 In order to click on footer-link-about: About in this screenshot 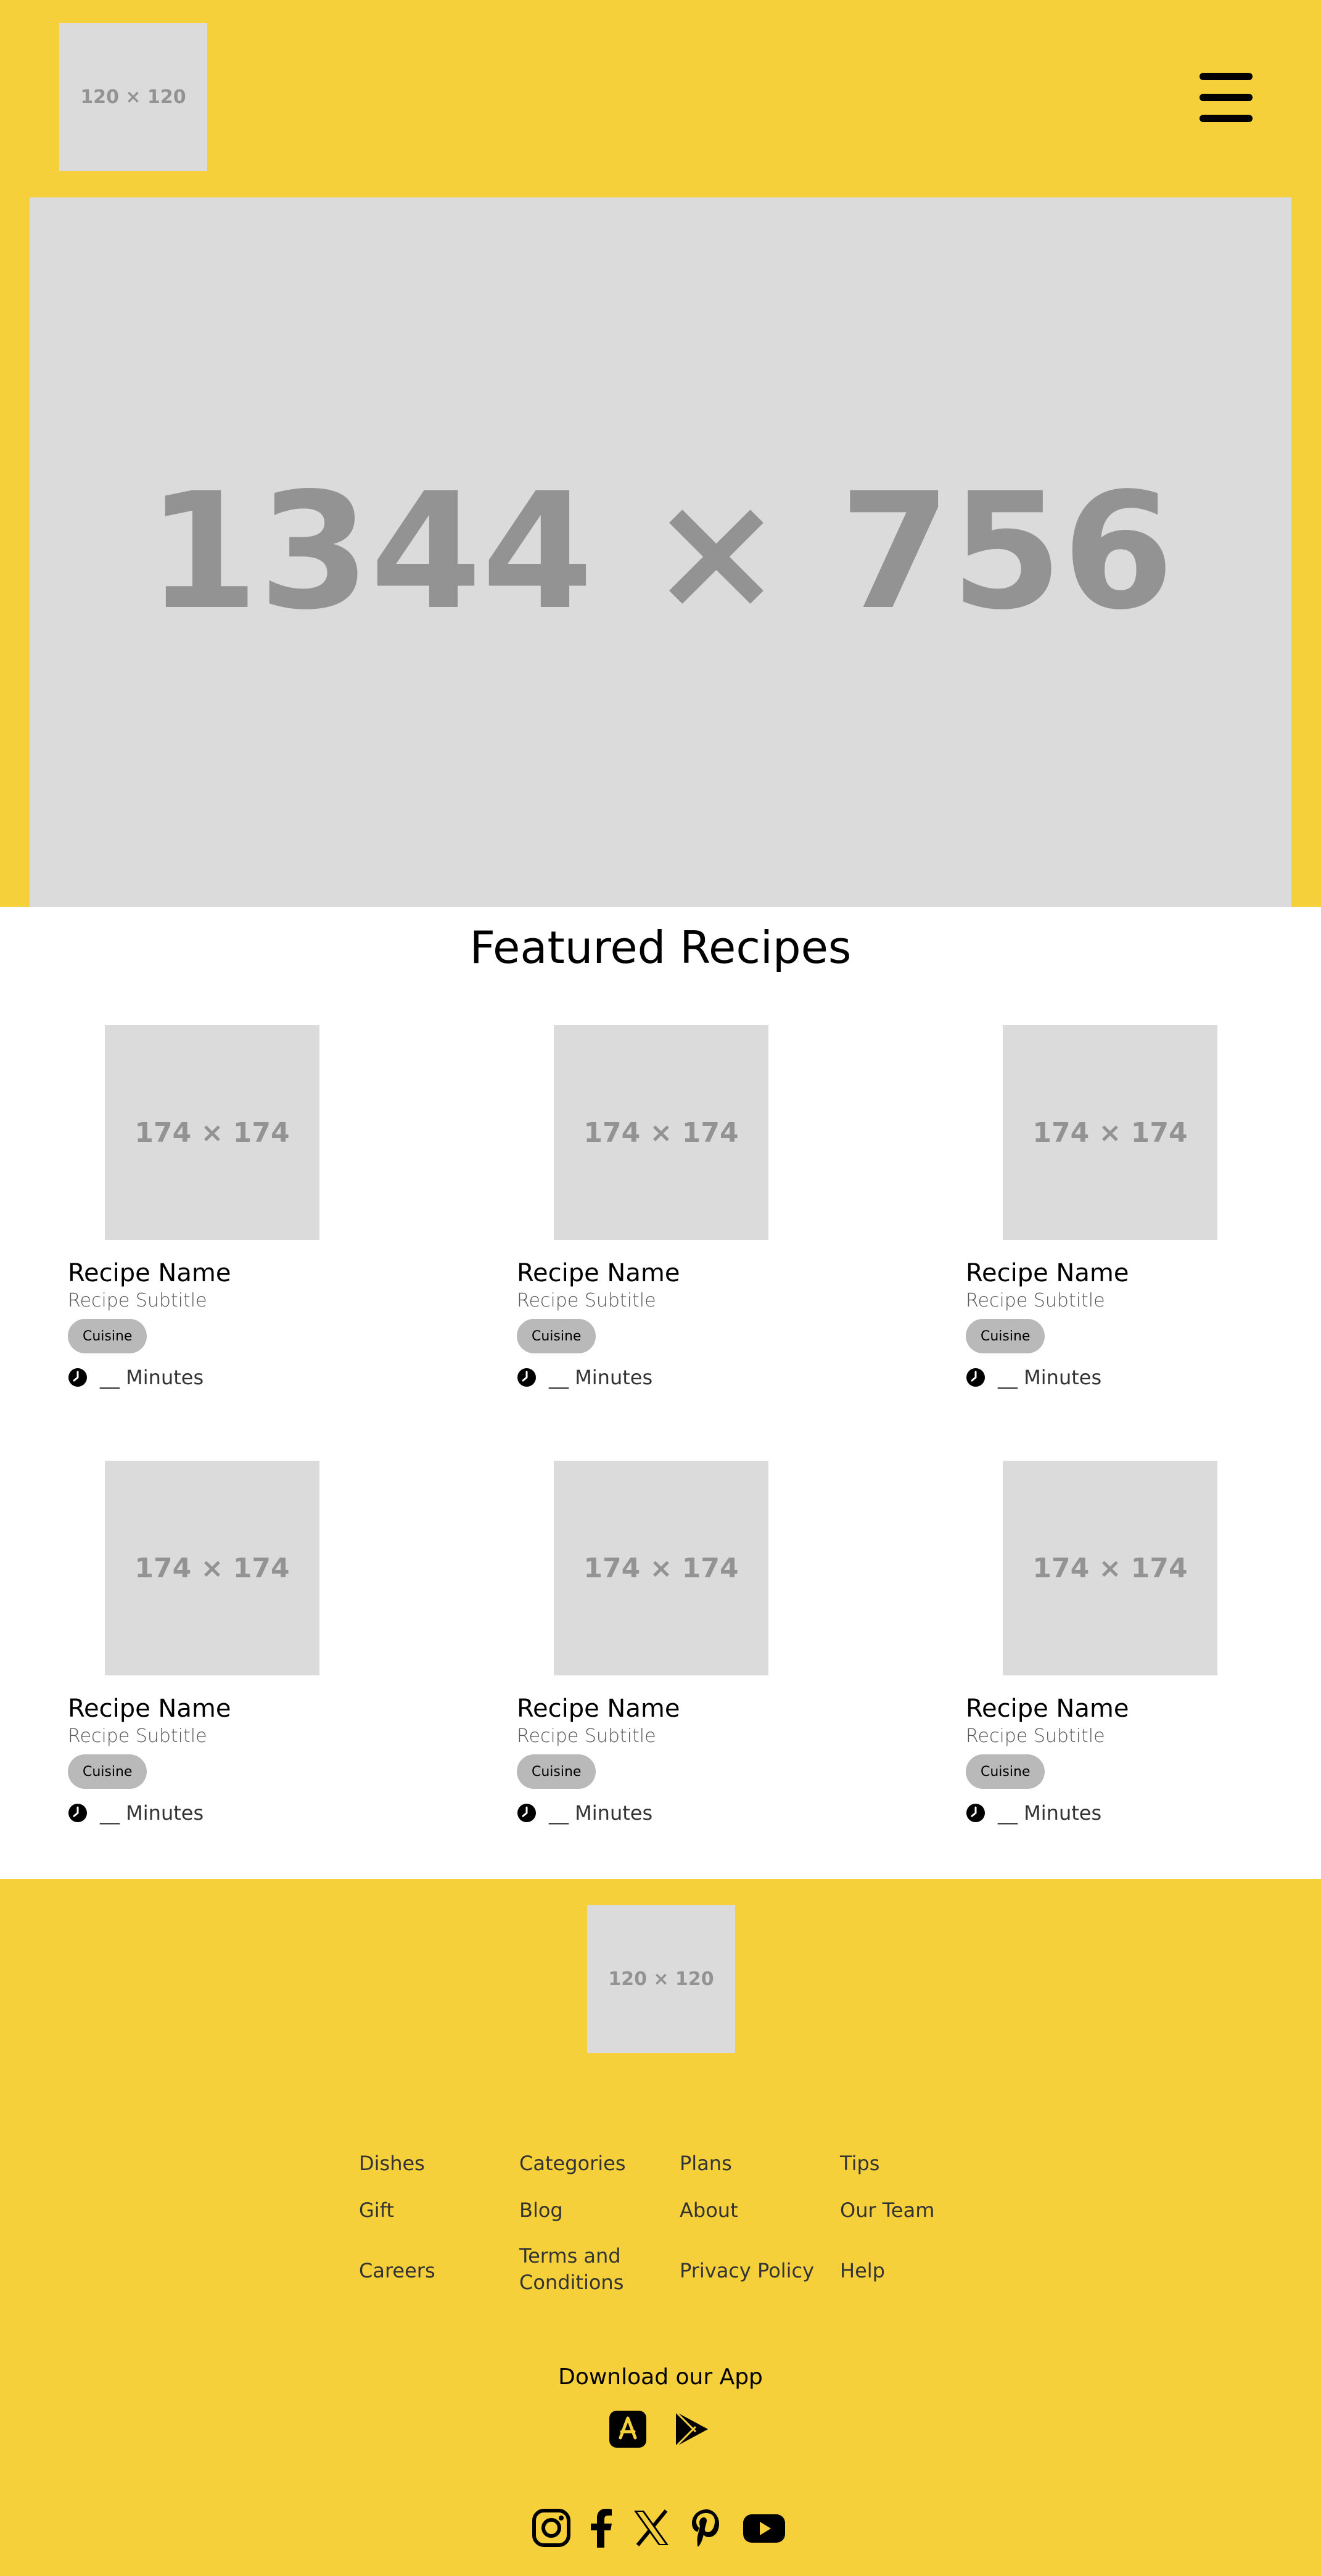, I will do `click(751, 2210)`.